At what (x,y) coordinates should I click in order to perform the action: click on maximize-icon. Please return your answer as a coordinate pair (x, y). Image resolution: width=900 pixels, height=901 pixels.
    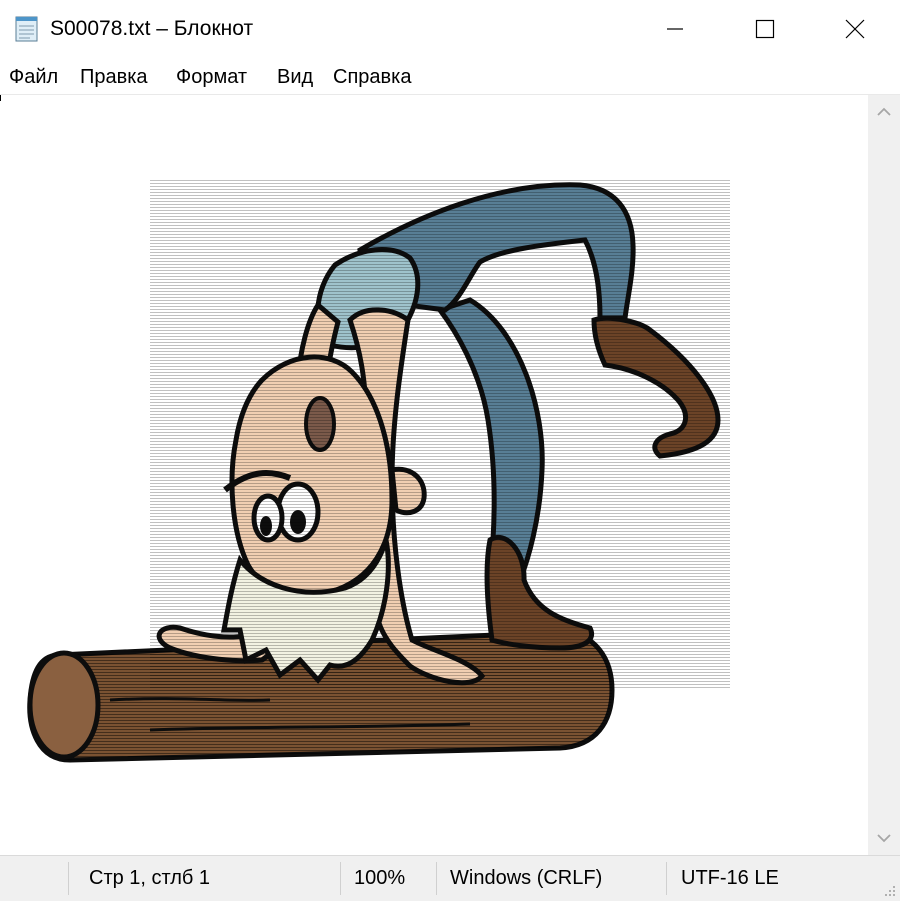
    Looking at the image, I should click on (765, 29).